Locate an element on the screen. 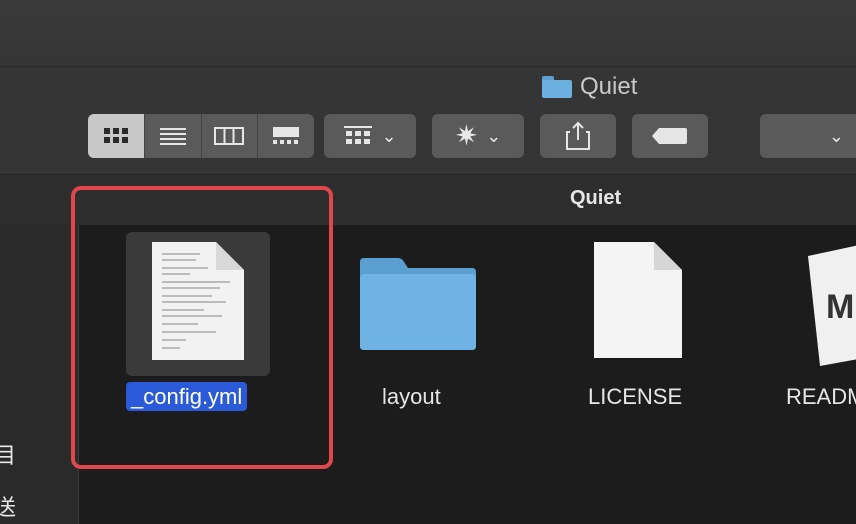 The image size is (856, 524). markdown-icon-letter: M is located at coordinates (840, 307).